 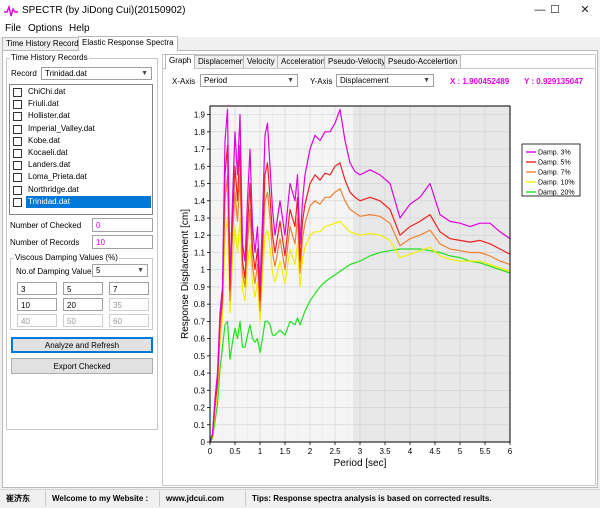 What do you see at coordinates (83, 190) in the screenshot?
I see `list-item: Northridge.dat` at bounding box center [83, 190].